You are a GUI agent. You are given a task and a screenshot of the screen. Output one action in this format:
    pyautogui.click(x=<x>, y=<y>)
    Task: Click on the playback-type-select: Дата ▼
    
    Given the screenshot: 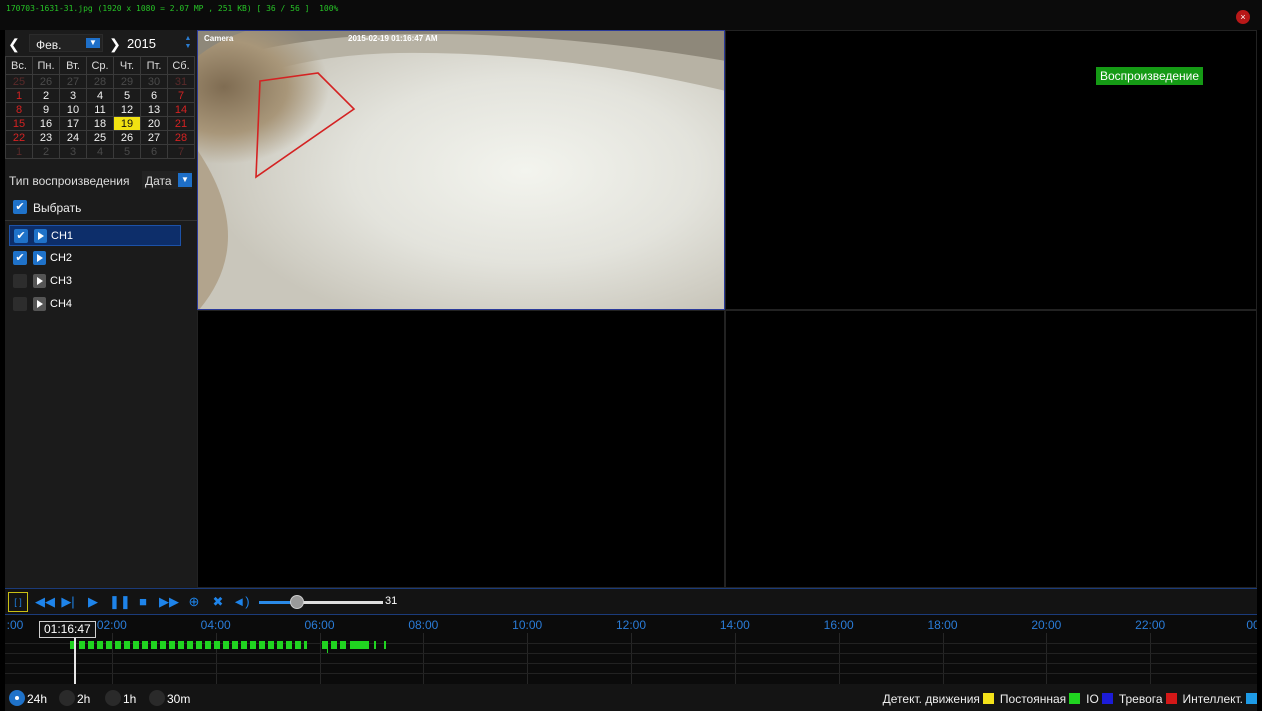 What is the action you would take?
    pyautogui.click(x=167, y=180)
    